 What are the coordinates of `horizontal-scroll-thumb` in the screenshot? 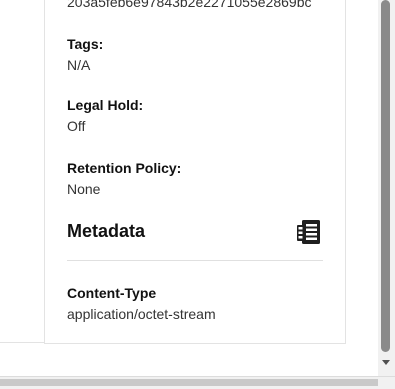 It's located at (189, 382).